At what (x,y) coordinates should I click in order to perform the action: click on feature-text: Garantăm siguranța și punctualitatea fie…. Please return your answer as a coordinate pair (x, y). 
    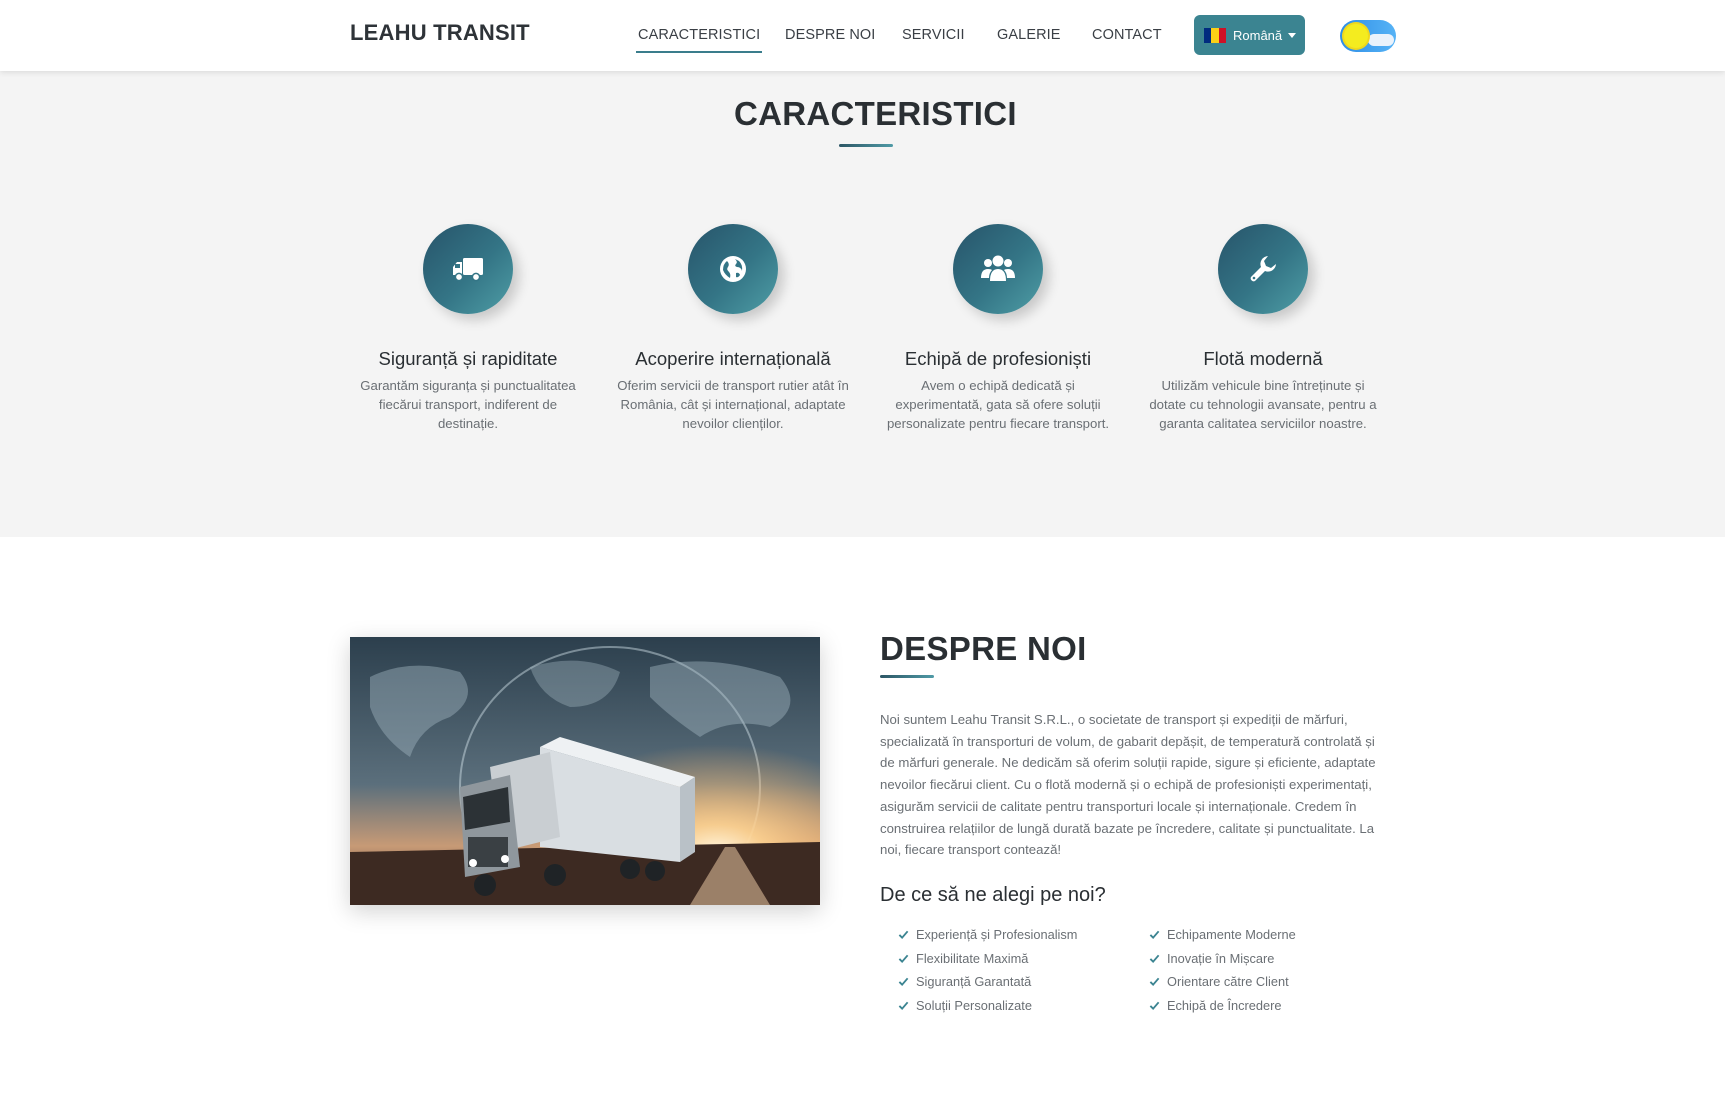
    Looking at the image, I should click on (468, 404).